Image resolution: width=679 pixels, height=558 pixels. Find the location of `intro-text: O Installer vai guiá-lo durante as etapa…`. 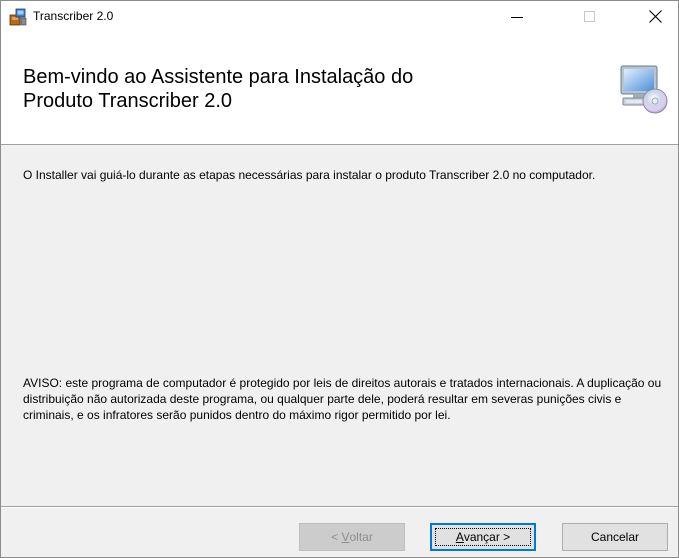

intro-text: O Installer vai guiá-lo durante as etapa… is located at coordinates (309, 175).